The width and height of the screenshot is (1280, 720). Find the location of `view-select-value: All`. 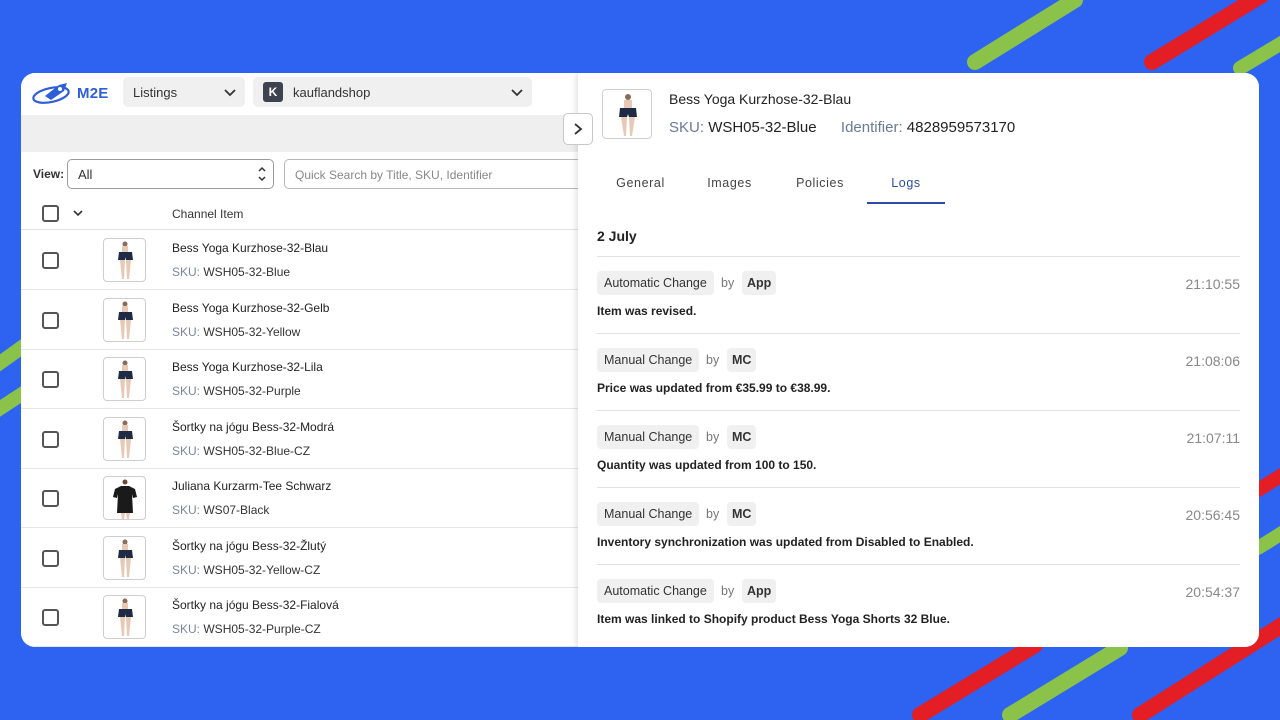

view-select-value: All is located at coordinates (85, 174).